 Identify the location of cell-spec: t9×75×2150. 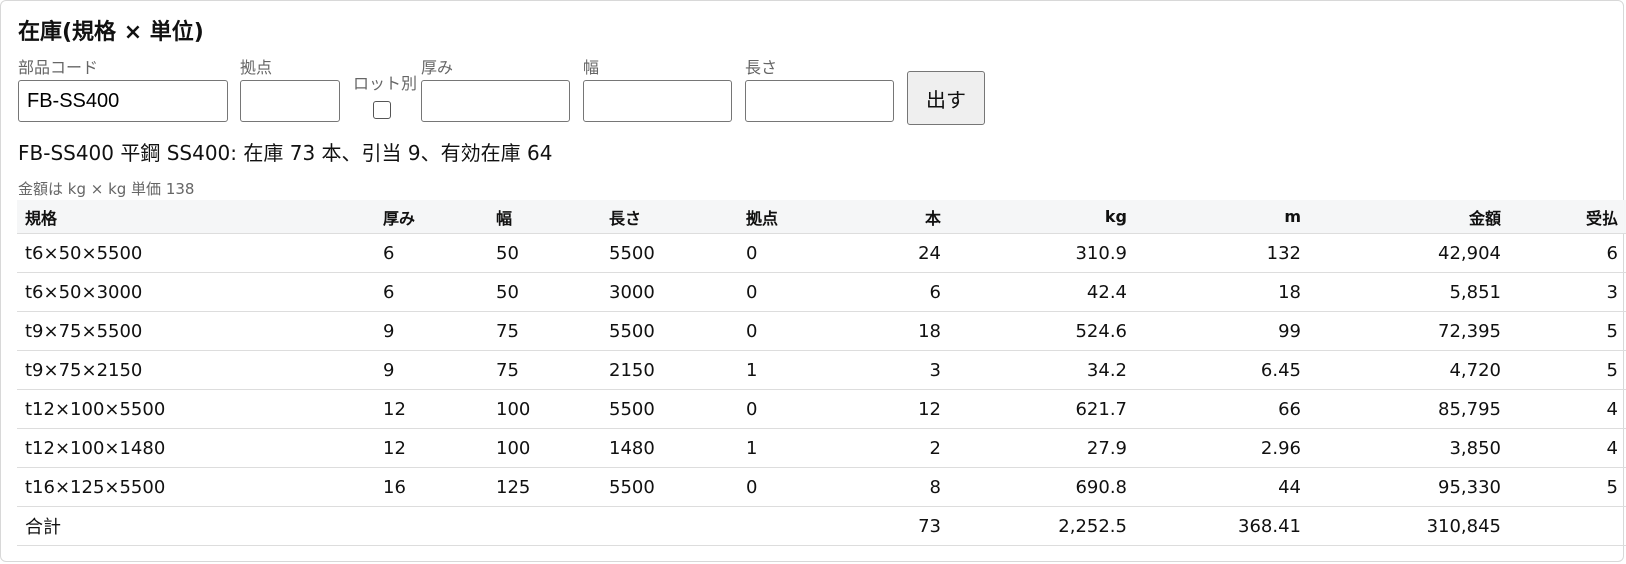
(196, 370).